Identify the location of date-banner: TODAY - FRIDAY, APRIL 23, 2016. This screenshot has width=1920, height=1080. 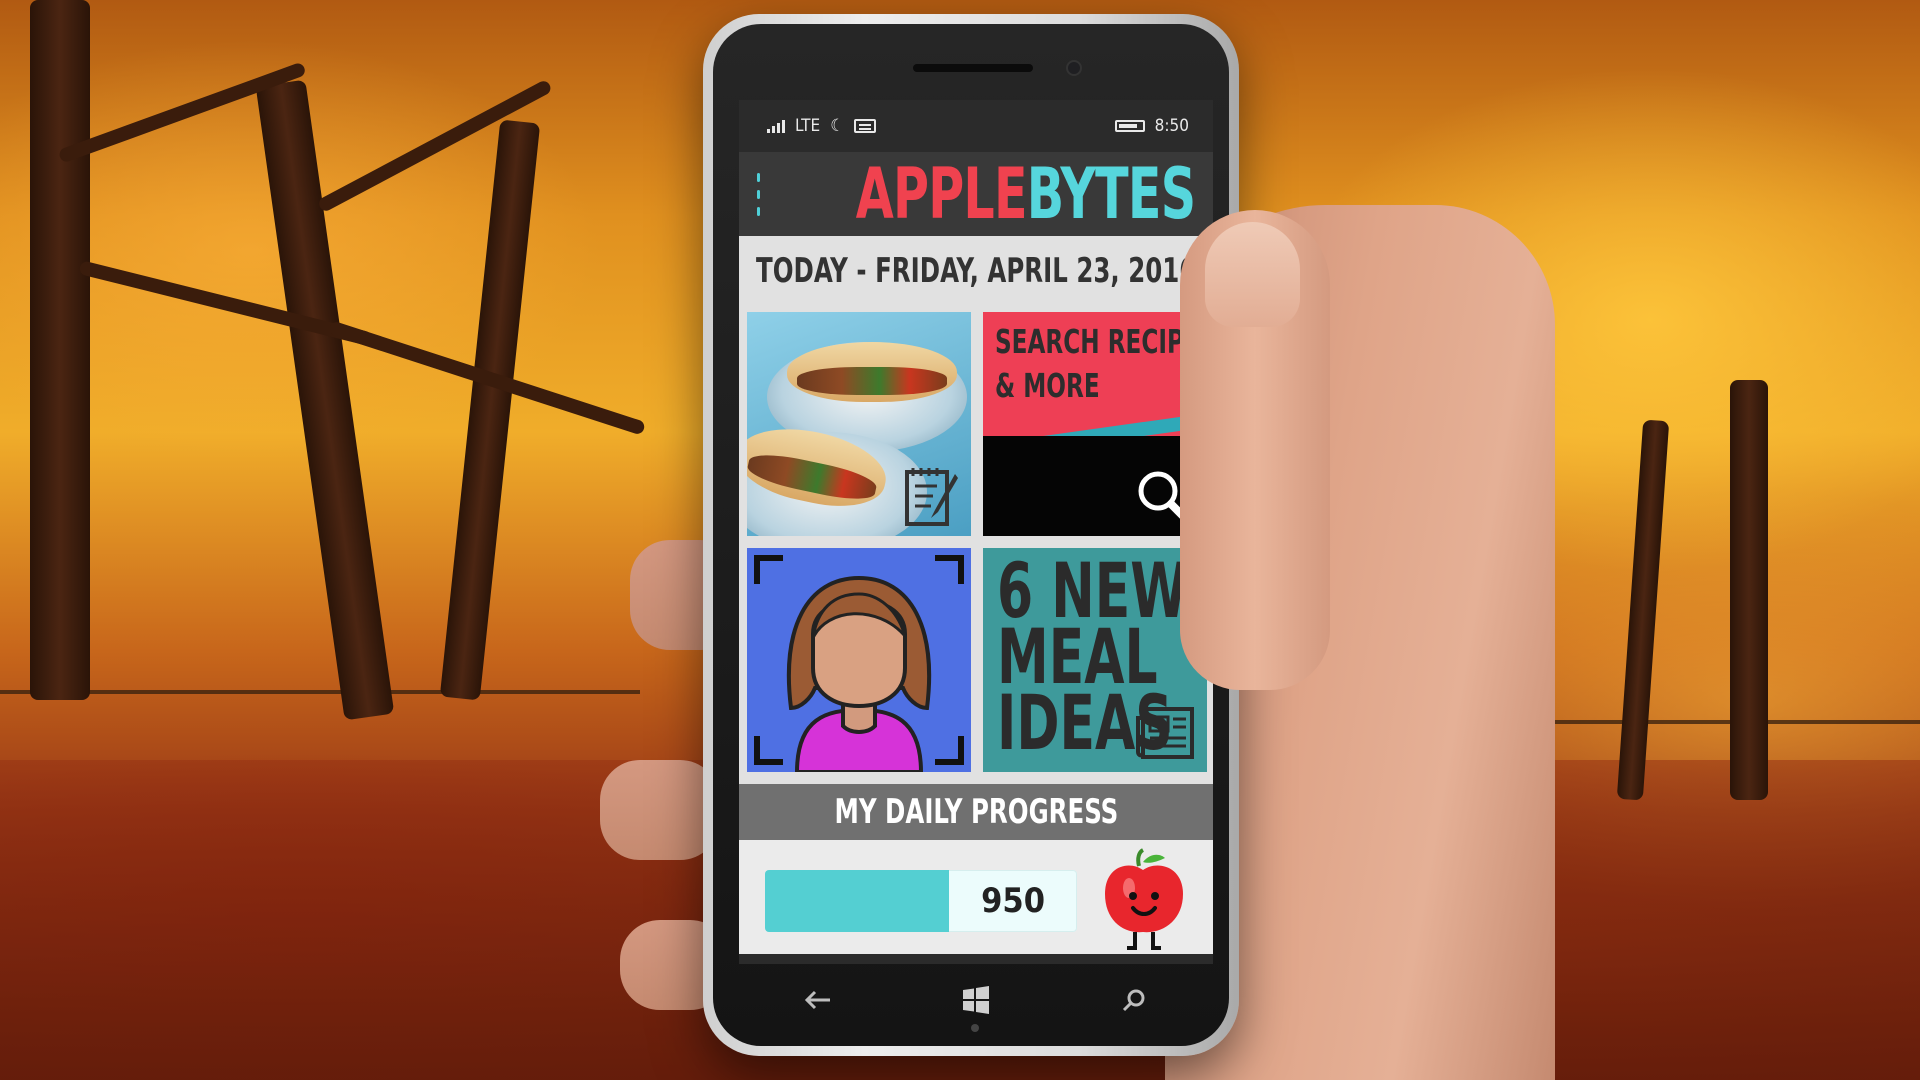
(976, 271).